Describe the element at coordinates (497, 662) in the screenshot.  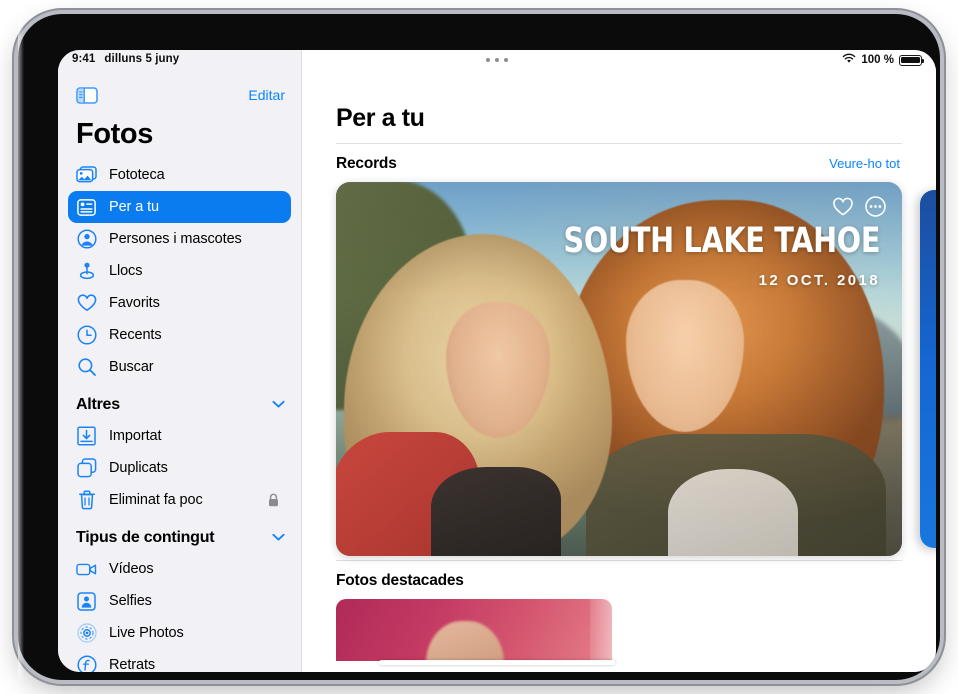
I see `home-indicator` at that location.